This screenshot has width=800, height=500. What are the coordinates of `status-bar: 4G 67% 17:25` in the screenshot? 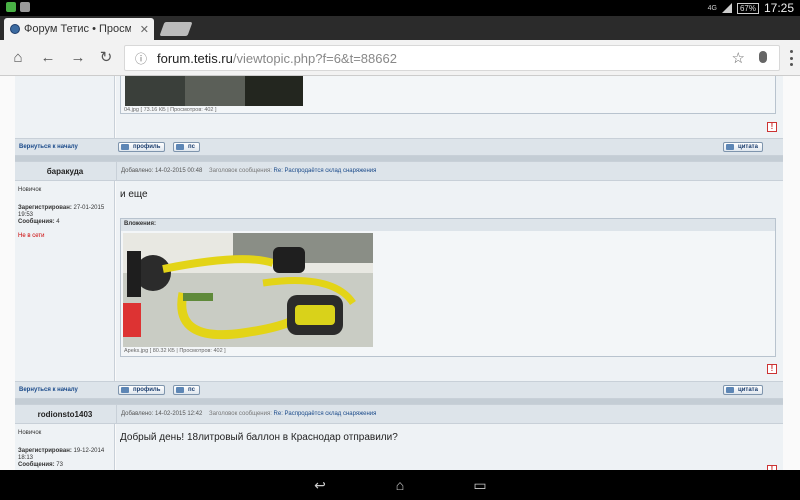 It's located at (400, 8).